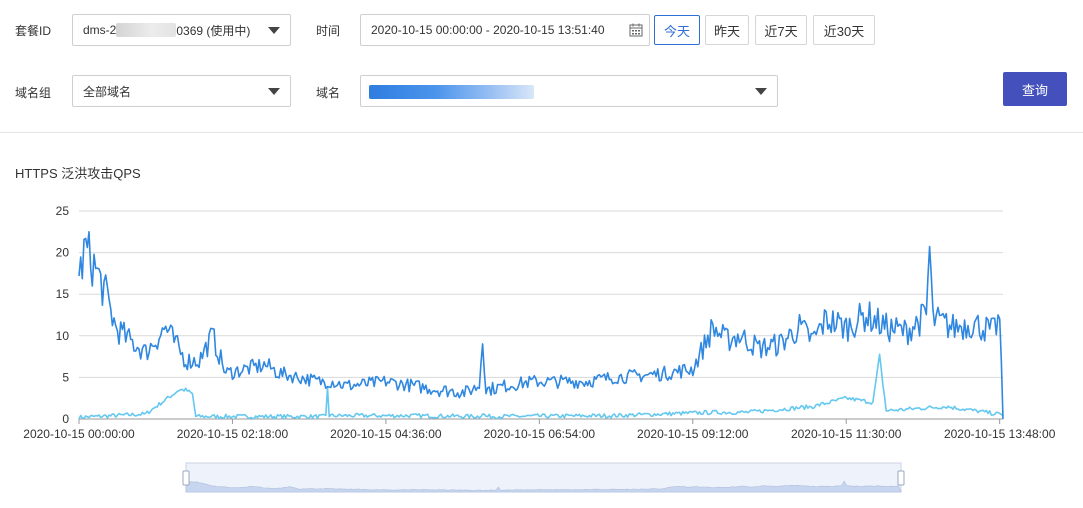  I want to click on domain-label: 域名, so click(328, 93).